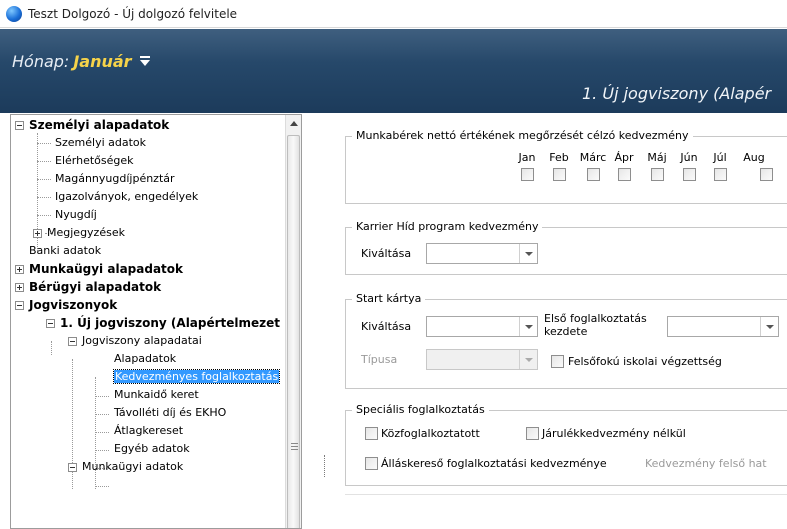 The width and height of the screenshot is (787, 529). What do you see at coordinates (294, 123) in the screenshot?
I see `scroll-up-arrow-icon` at bounding box center [294, 123].